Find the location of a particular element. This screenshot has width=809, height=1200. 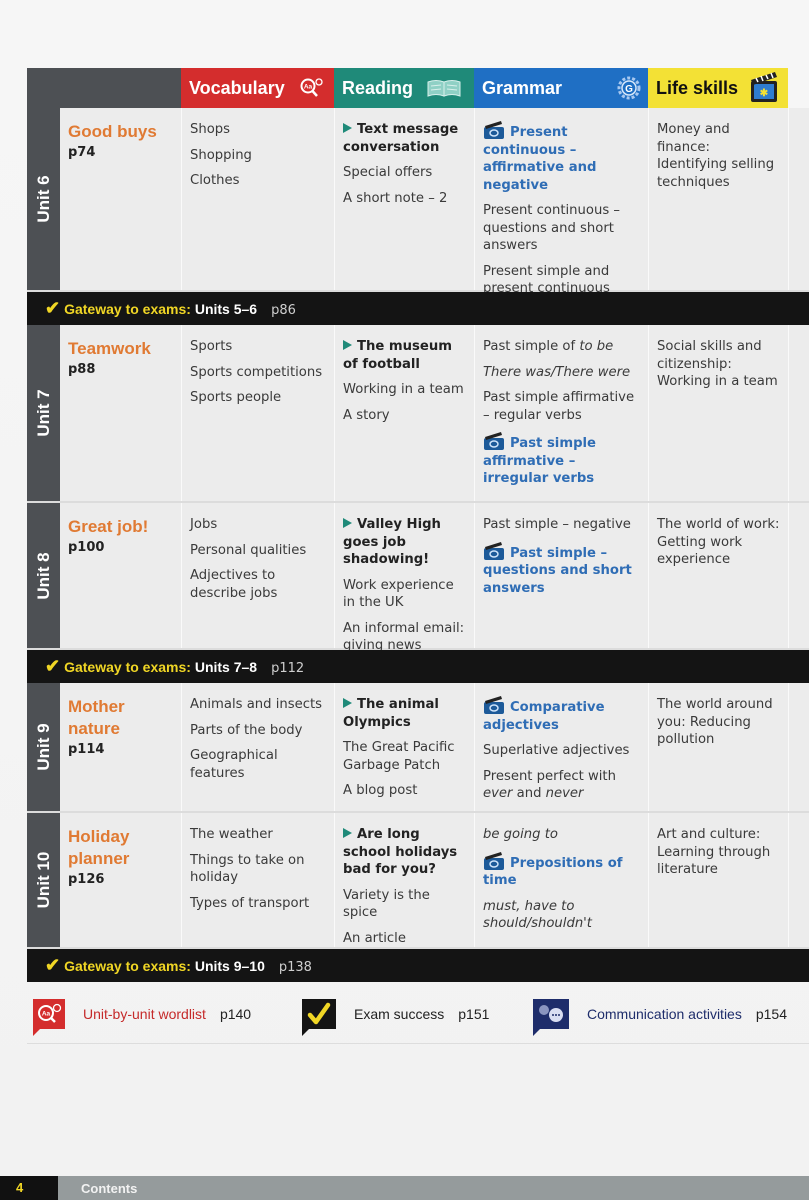

communication-badge is located at coordinates (551, 1017).